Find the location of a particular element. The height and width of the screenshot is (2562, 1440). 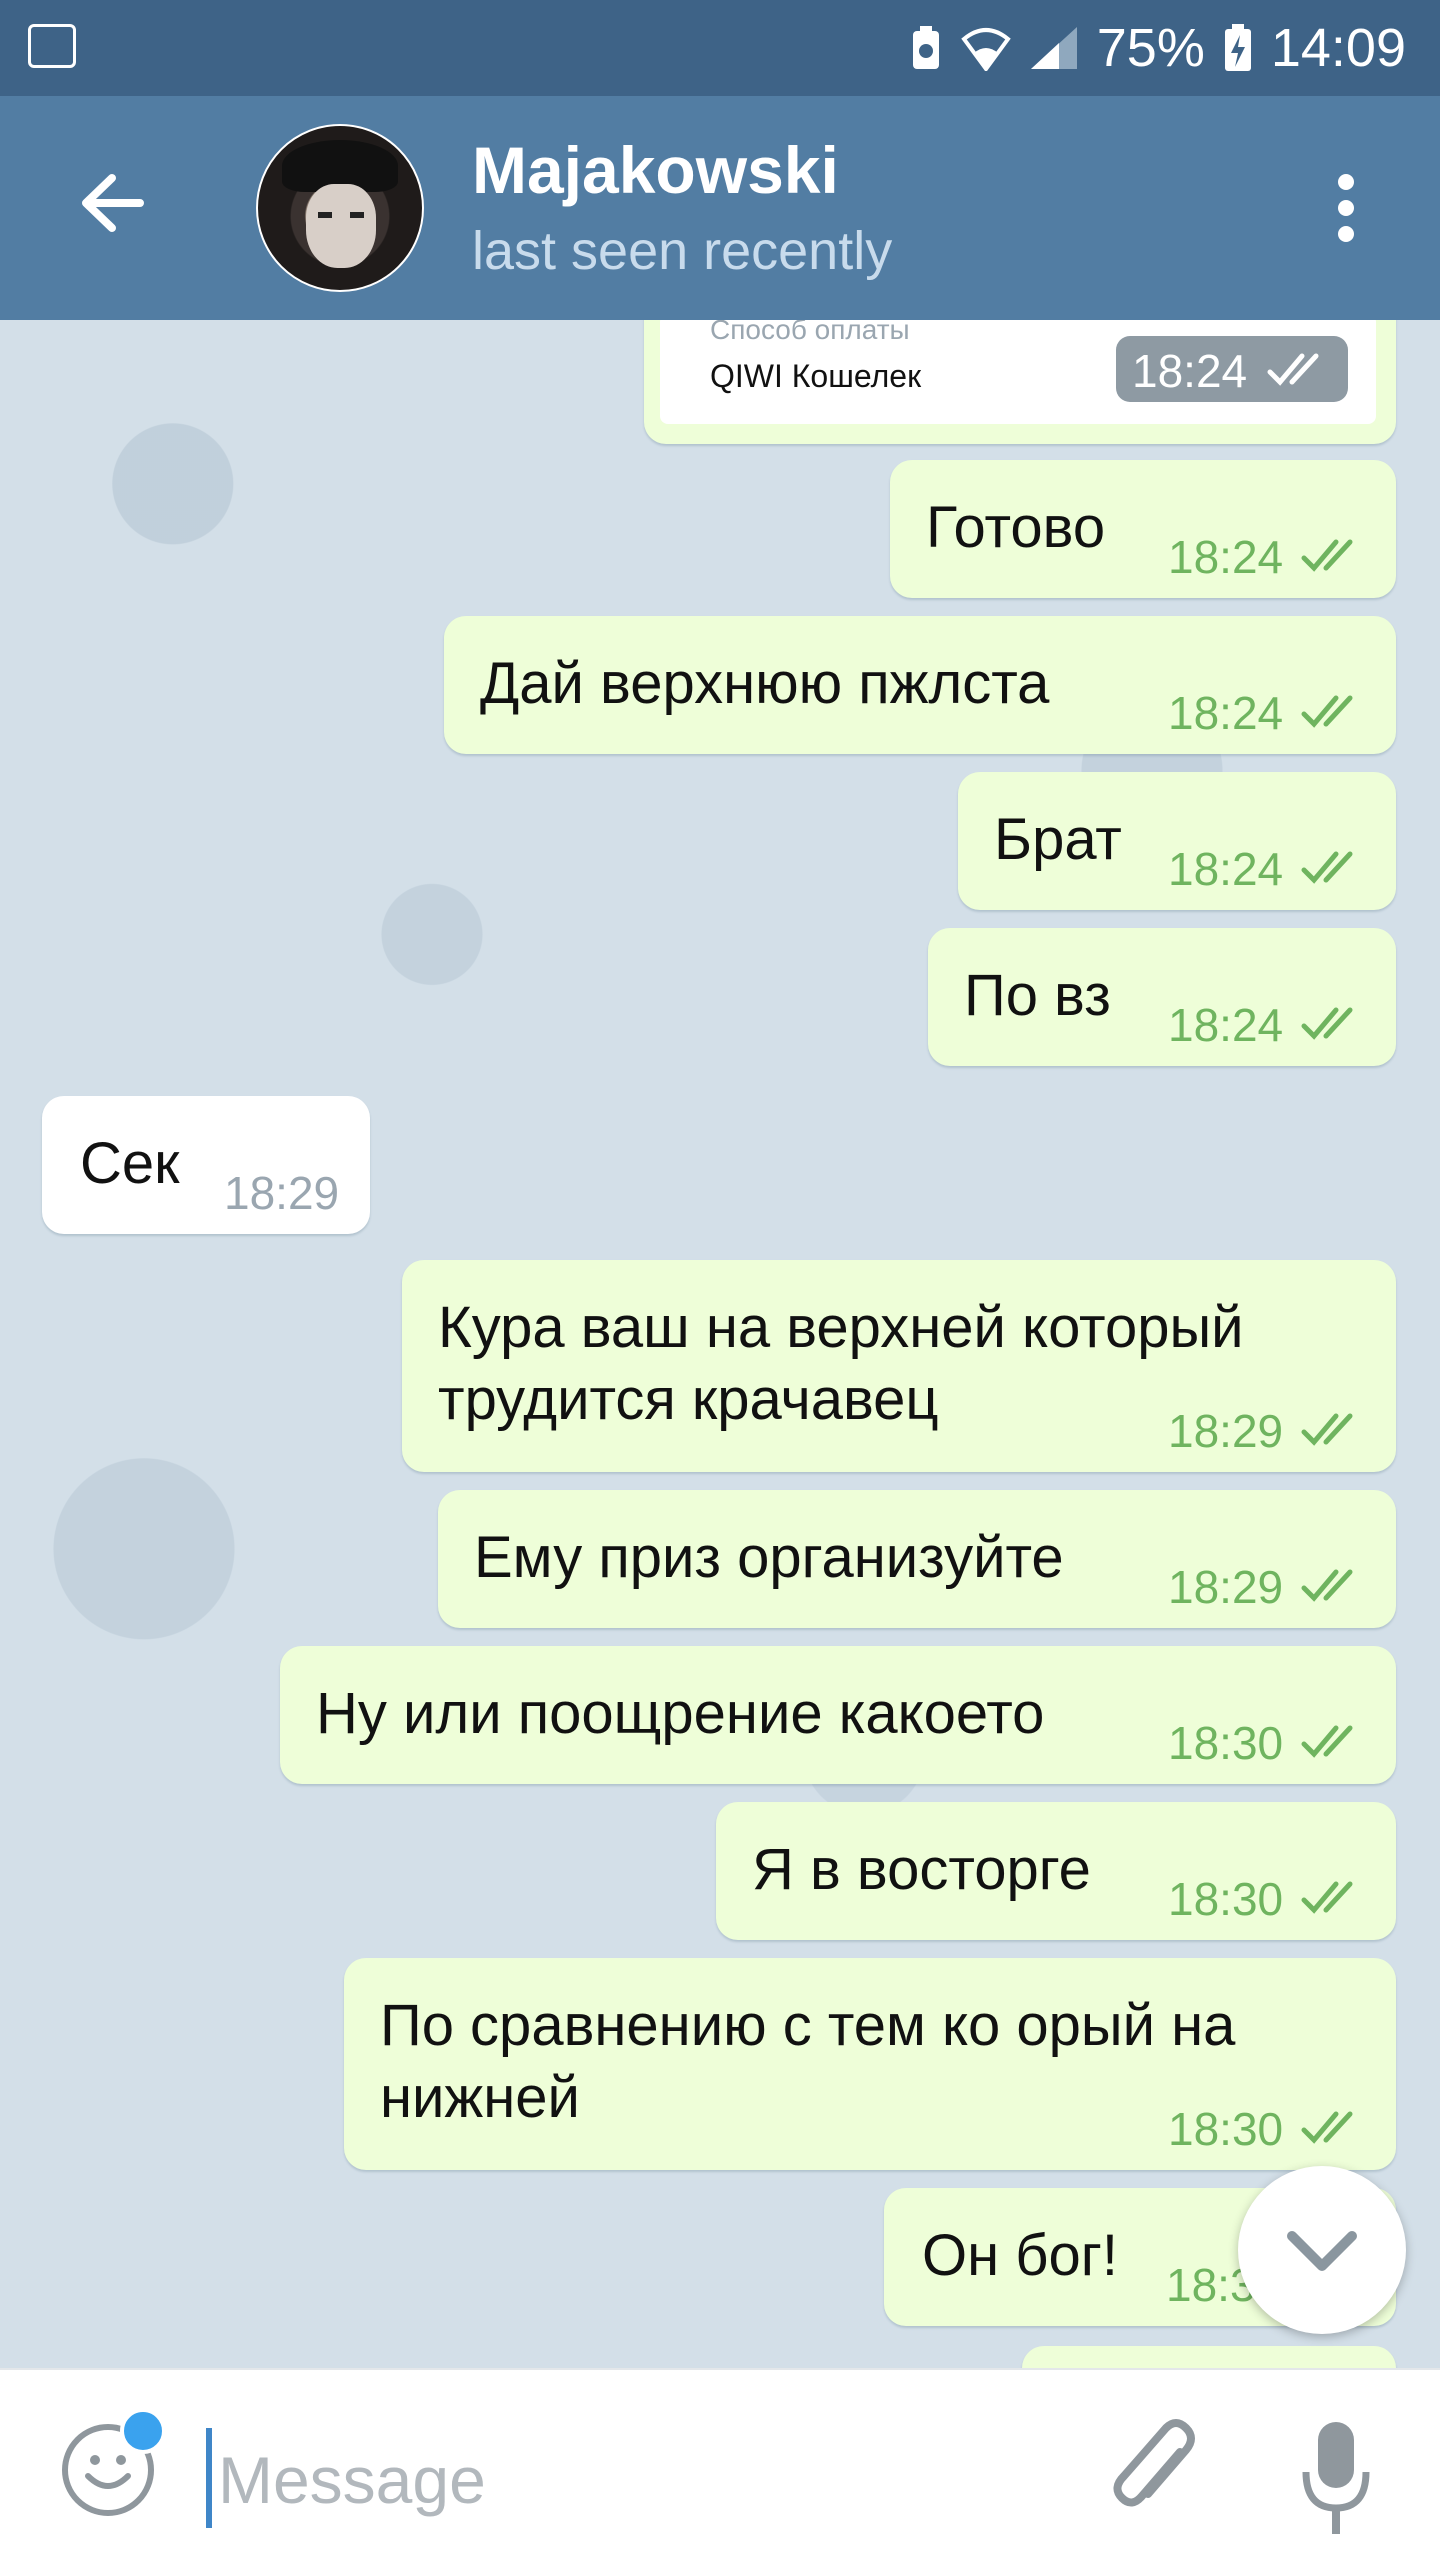

battery-percent: 75% is located at coordinates (1150, 48).